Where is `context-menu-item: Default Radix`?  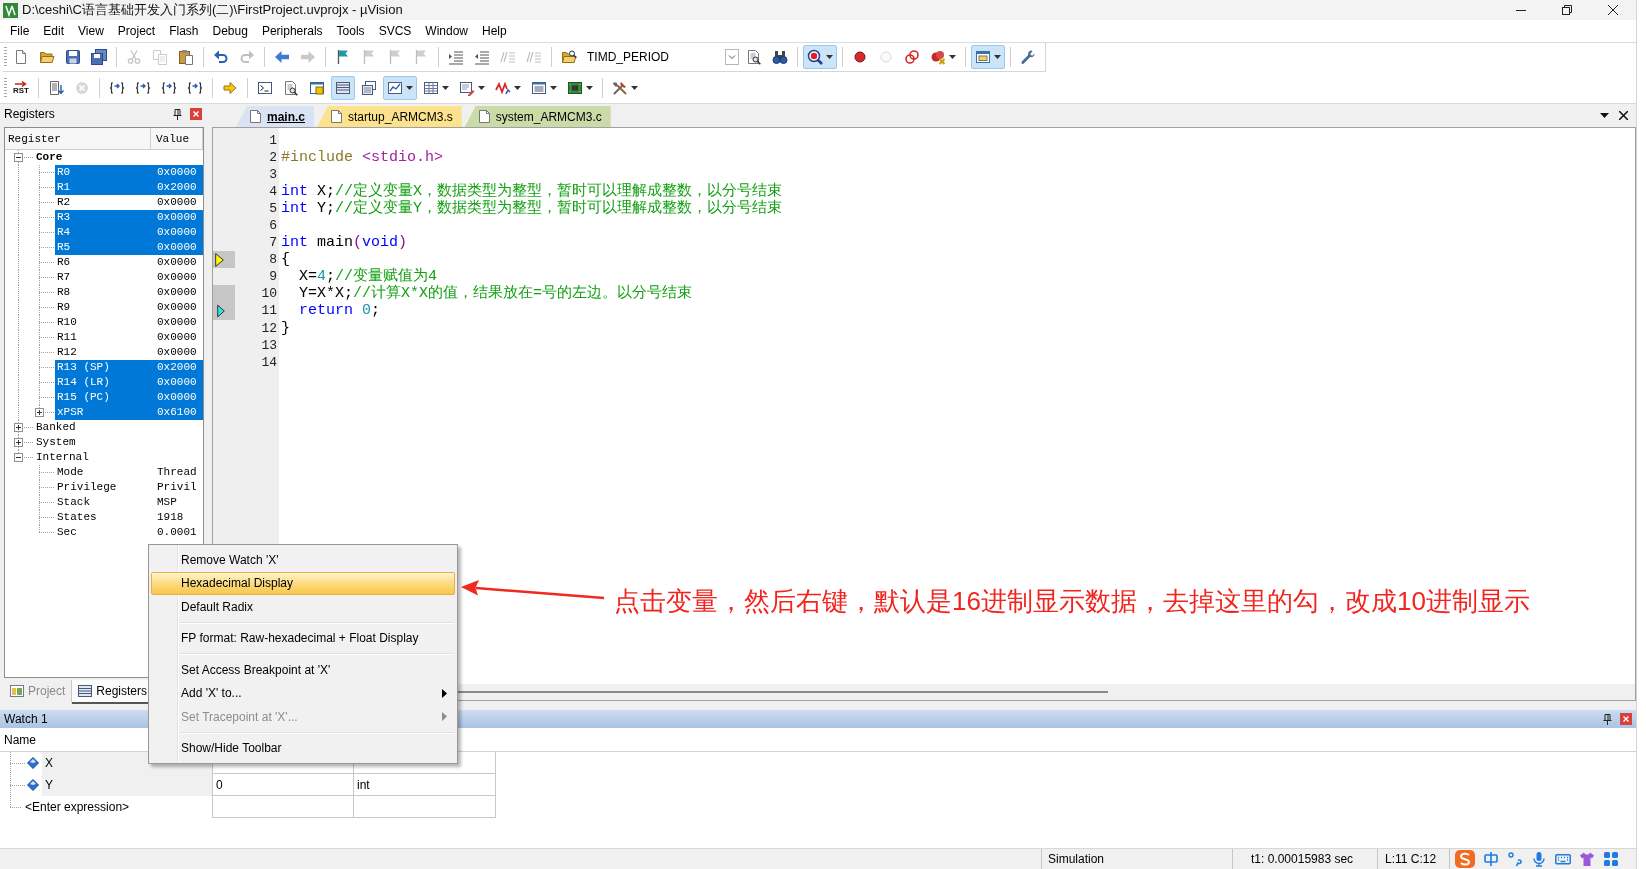 context-menu-item: Default Radix is located at coordinates (303, 607).